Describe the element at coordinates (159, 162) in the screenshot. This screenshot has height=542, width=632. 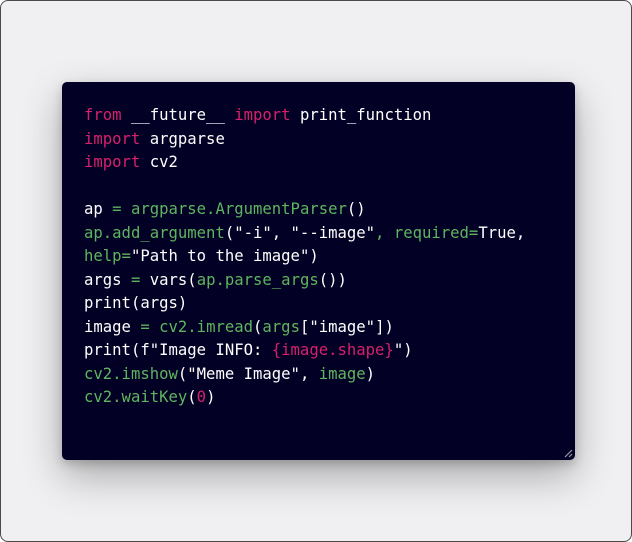
I see `code-token: cv2` at that location.